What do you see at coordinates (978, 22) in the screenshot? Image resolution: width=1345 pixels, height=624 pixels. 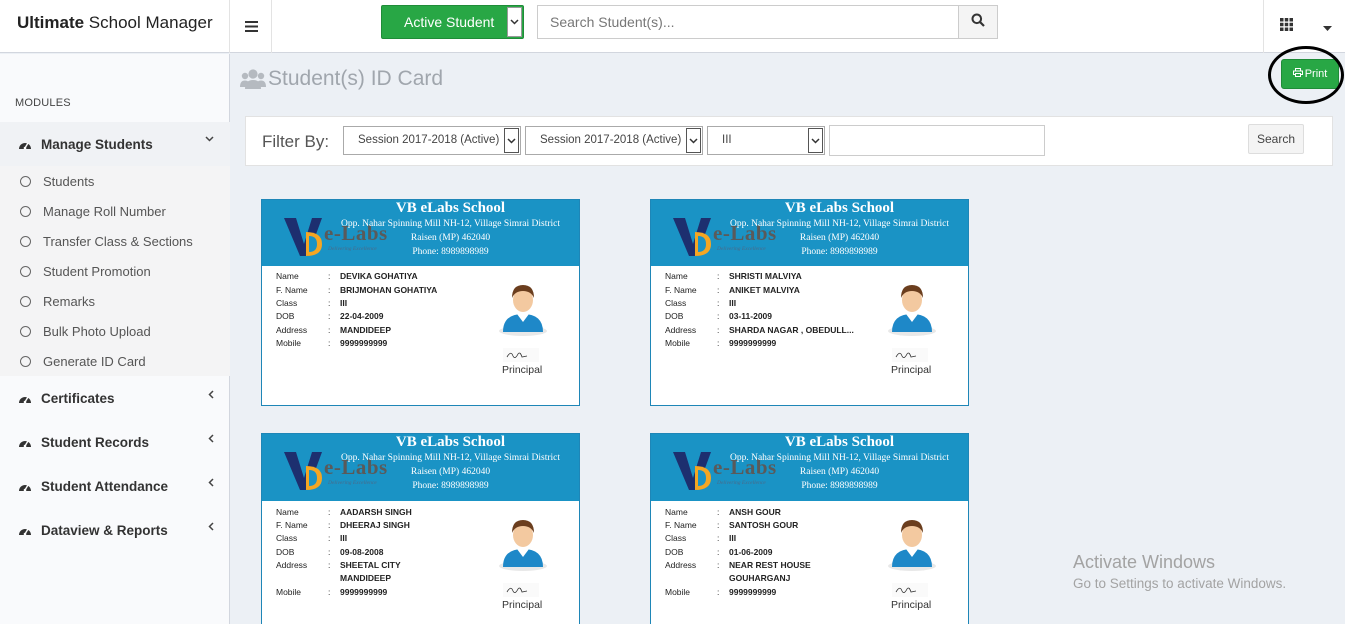 I see `search-button` at bounding box center [978, 22].